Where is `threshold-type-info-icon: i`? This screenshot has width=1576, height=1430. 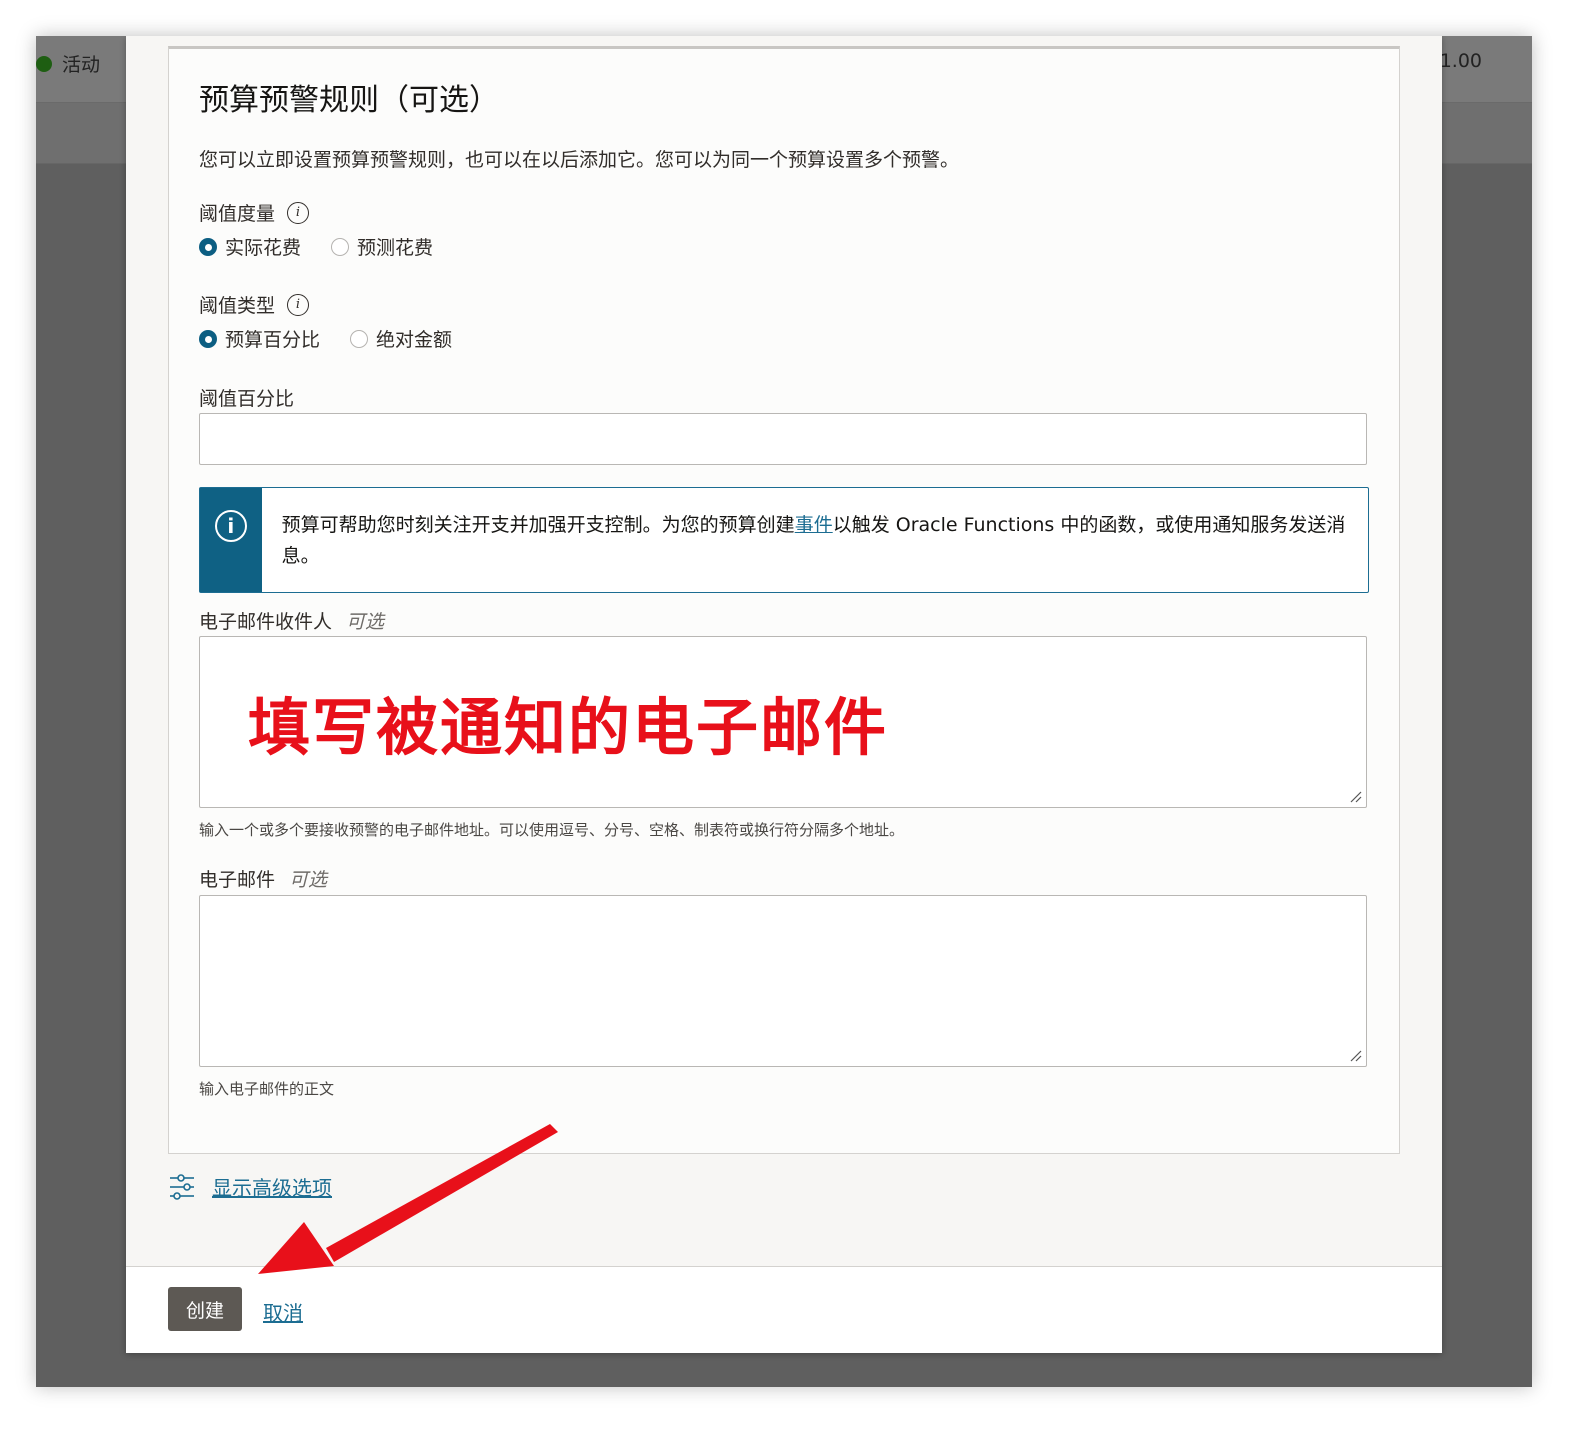 threshold-type-info-icon: i is located at coordinates (298, 304).